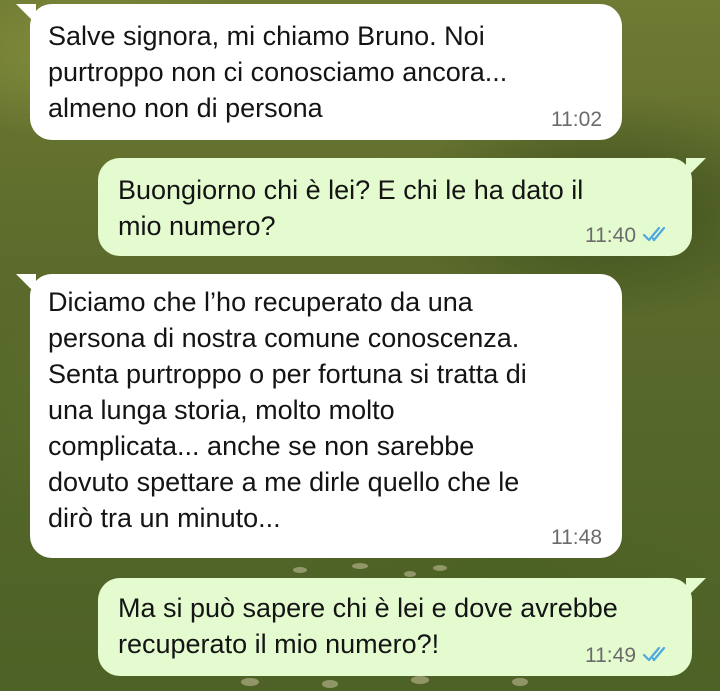 The width and height of the screenshot is (720, 691). Describe the element at coordinates (610, 655) in the screenshot. I see `message-time: 11:49` at that location.